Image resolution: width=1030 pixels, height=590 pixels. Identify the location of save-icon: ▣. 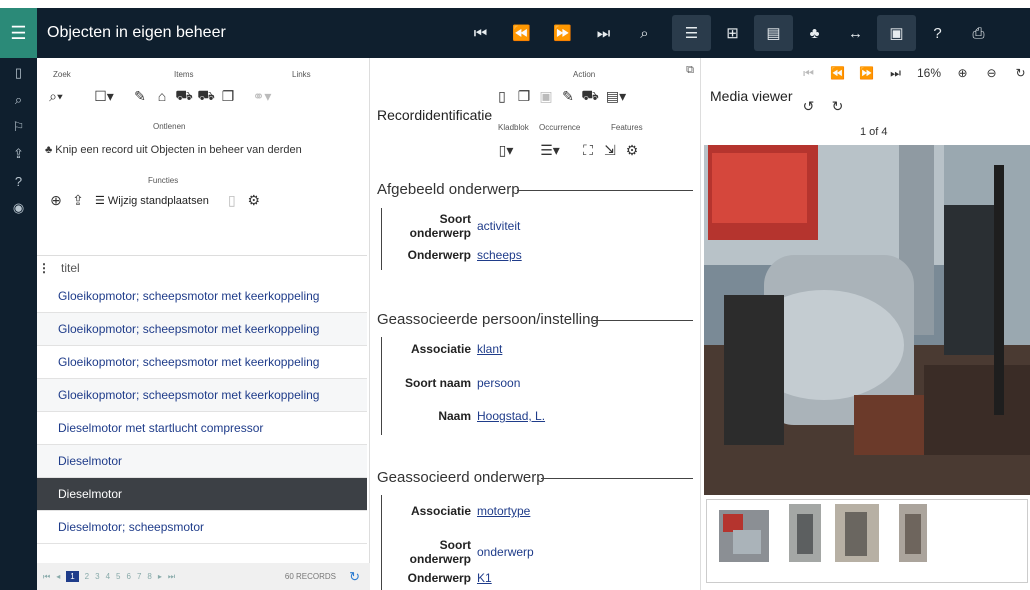
(546, 96).